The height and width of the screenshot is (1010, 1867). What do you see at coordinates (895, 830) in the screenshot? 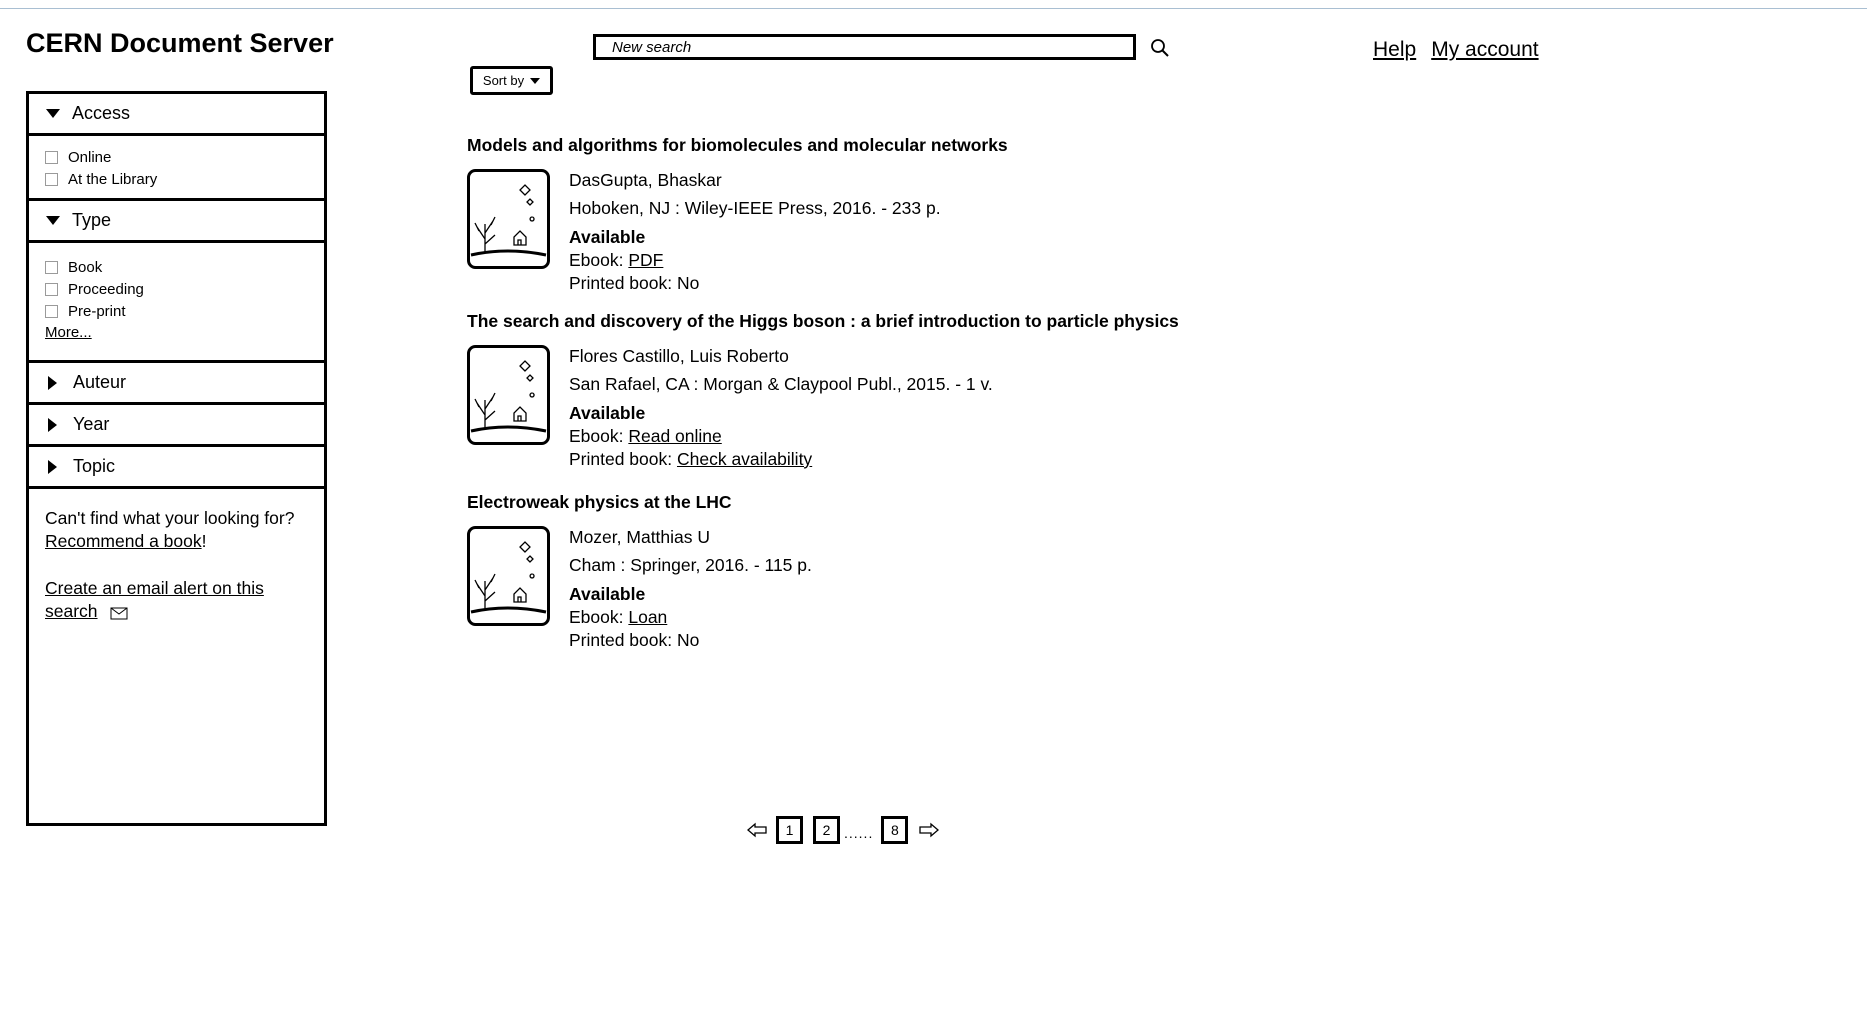
I see `page-button: 8` at bounding box center [895, 830].